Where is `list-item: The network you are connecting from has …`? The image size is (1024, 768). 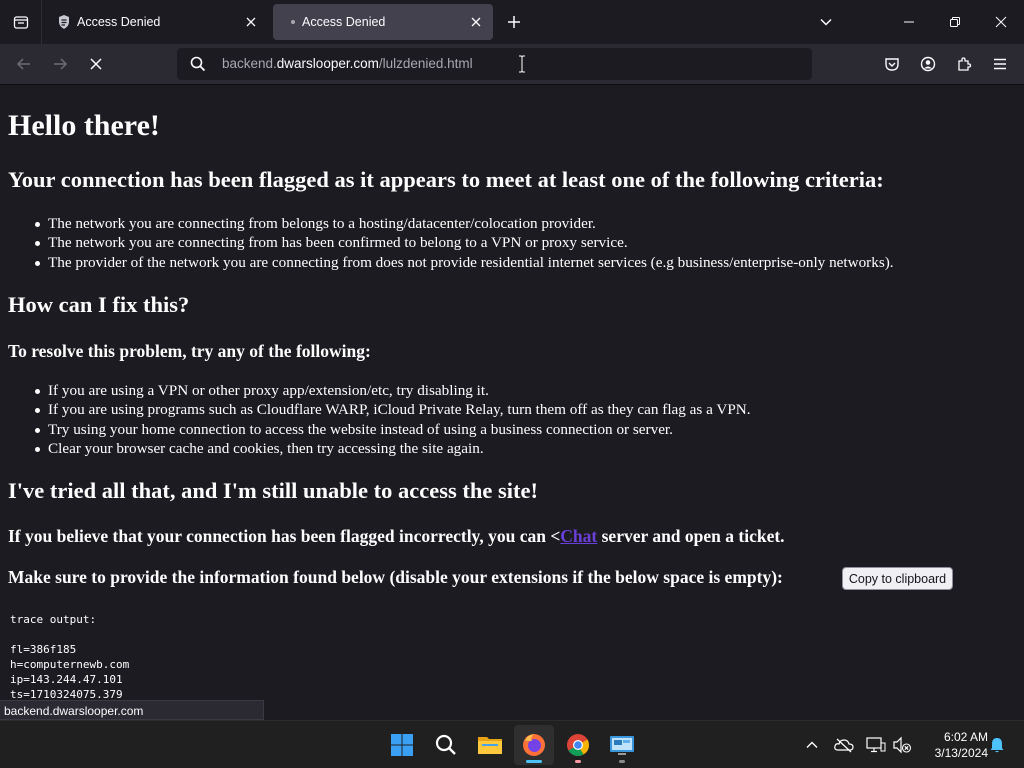 list-item: The network you are connecting from has … is located at coordinates (464, 242).